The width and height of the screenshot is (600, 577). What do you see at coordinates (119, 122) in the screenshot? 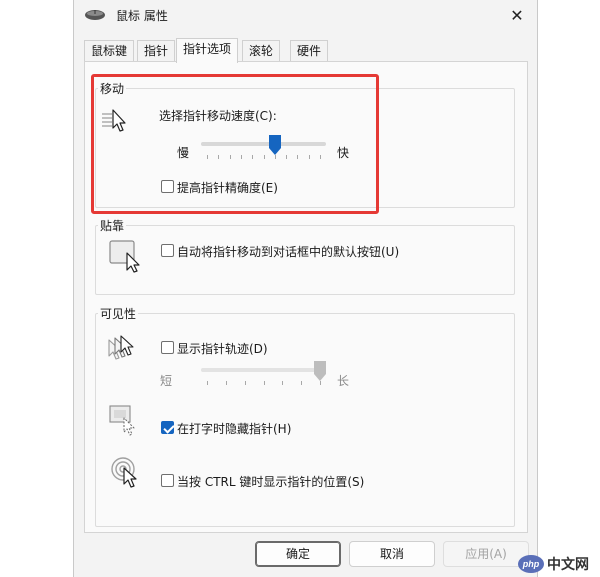
I see `pointer-speed-icon` at bounding box center [119, 122].